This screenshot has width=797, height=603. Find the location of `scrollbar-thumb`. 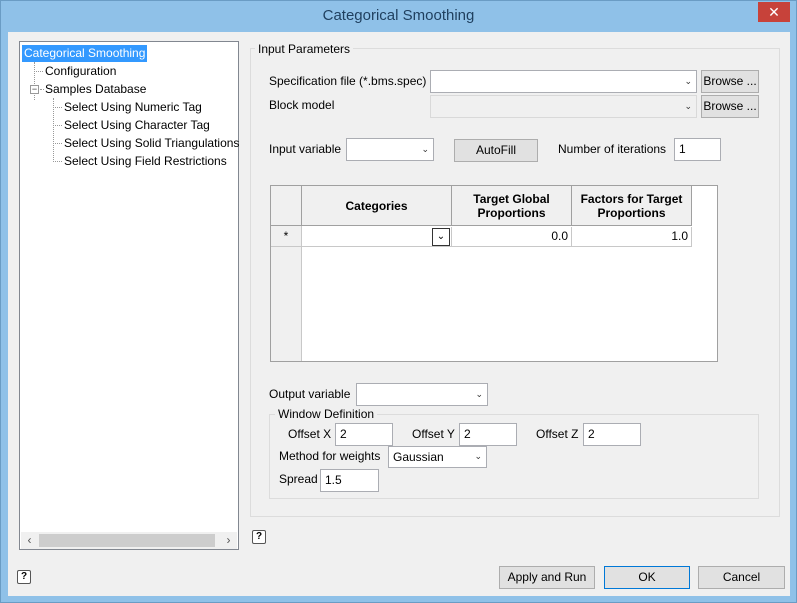

scrollbar-thumb is located at coordinates (127, 540).